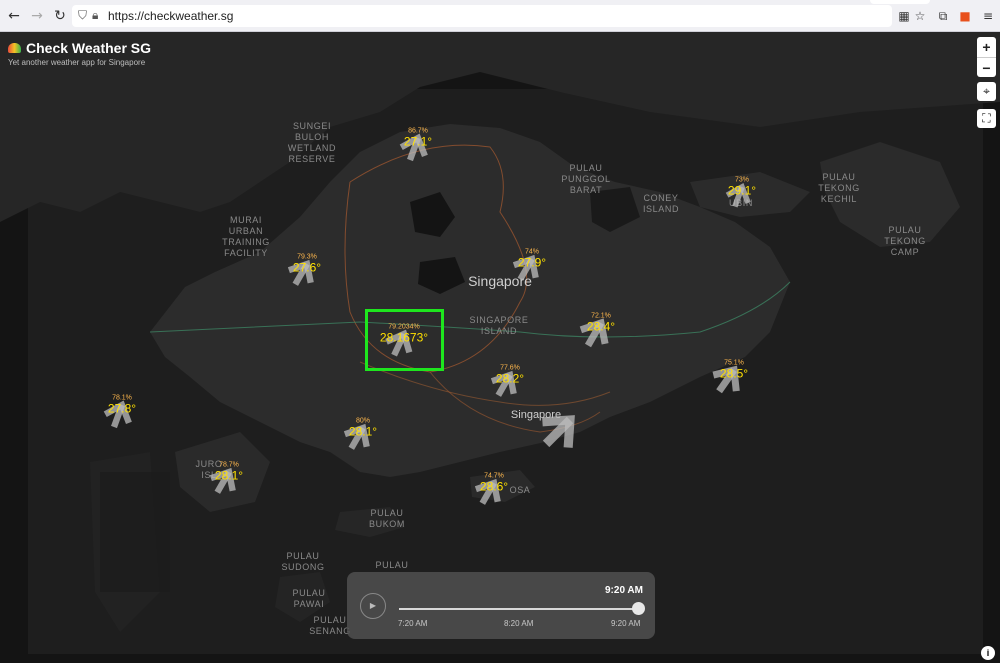 This screenshot has height=663, width=1000. I want to click on weather-station: 86.7% 27.1°, so click(418, 138).